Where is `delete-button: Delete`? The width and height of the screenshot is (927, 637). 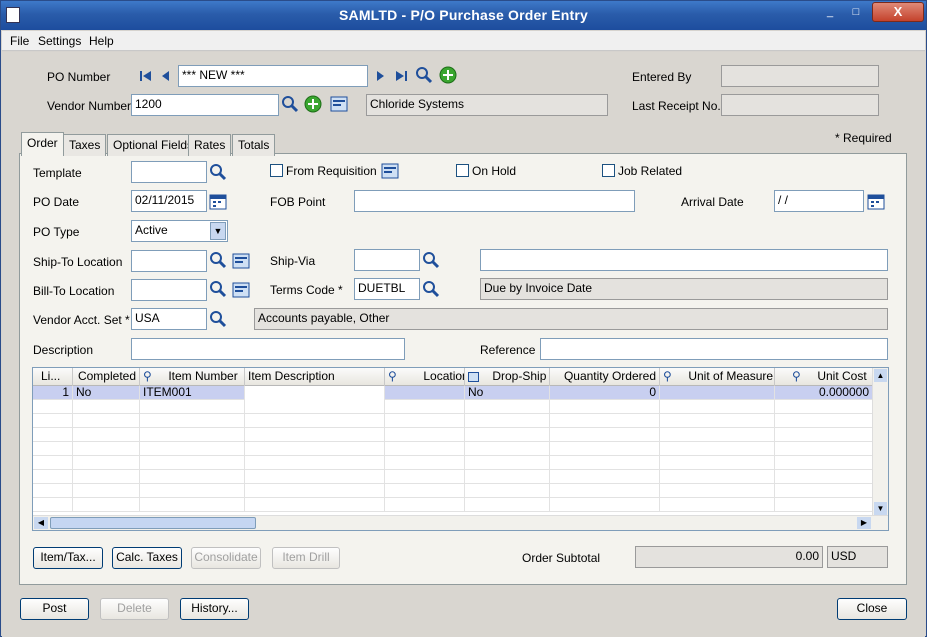
delete-button: Delete is located at coordinates (134, 609).